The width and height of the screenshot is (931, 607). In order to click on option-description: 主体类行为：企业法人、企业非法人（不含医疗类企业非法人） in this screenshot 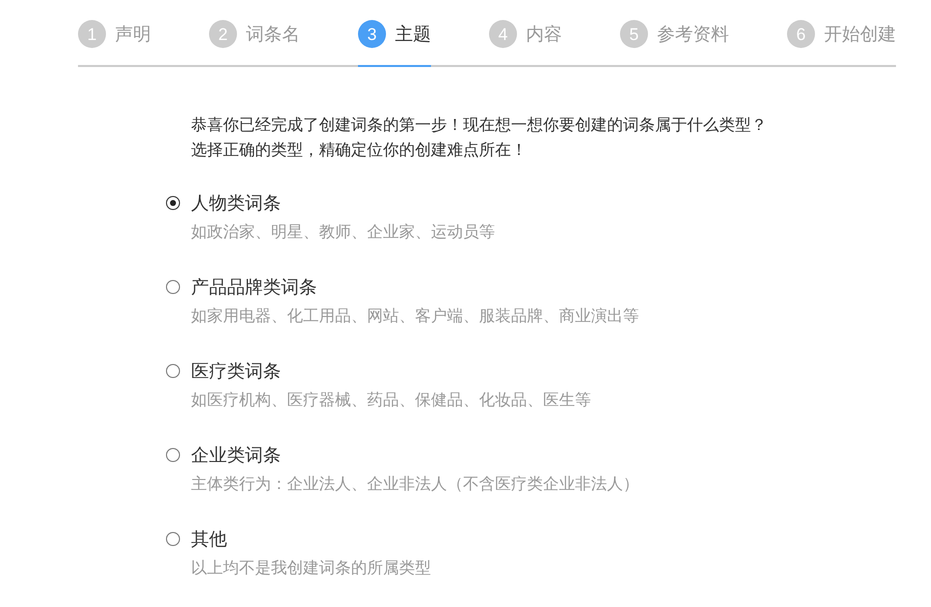, I will do `click(415, 484)`.